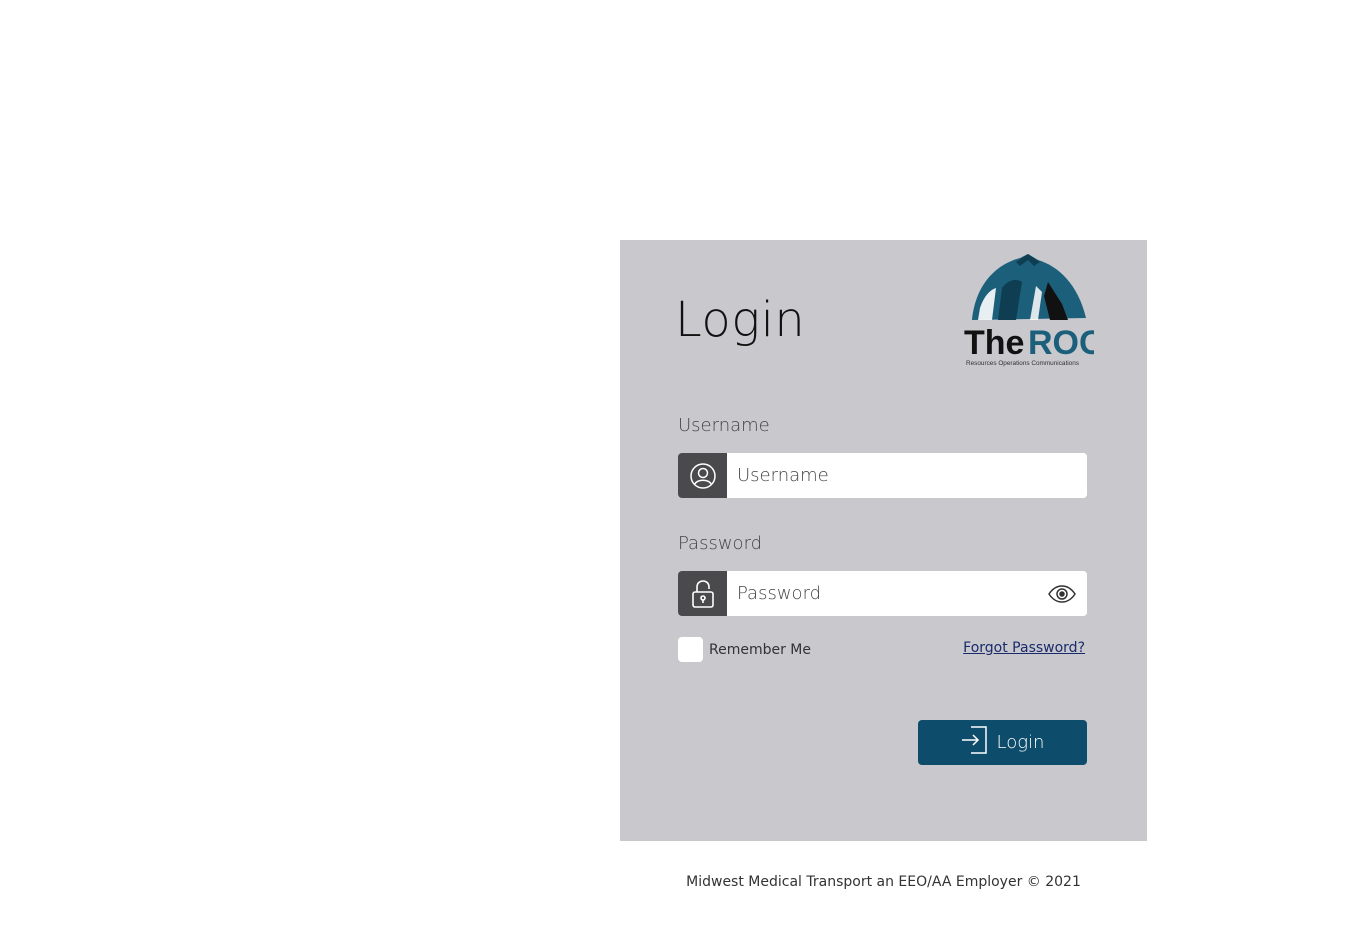  Describe the element at coordinates (1061, 343) in the screenshot. I see `svg-text: ROC` at that location.